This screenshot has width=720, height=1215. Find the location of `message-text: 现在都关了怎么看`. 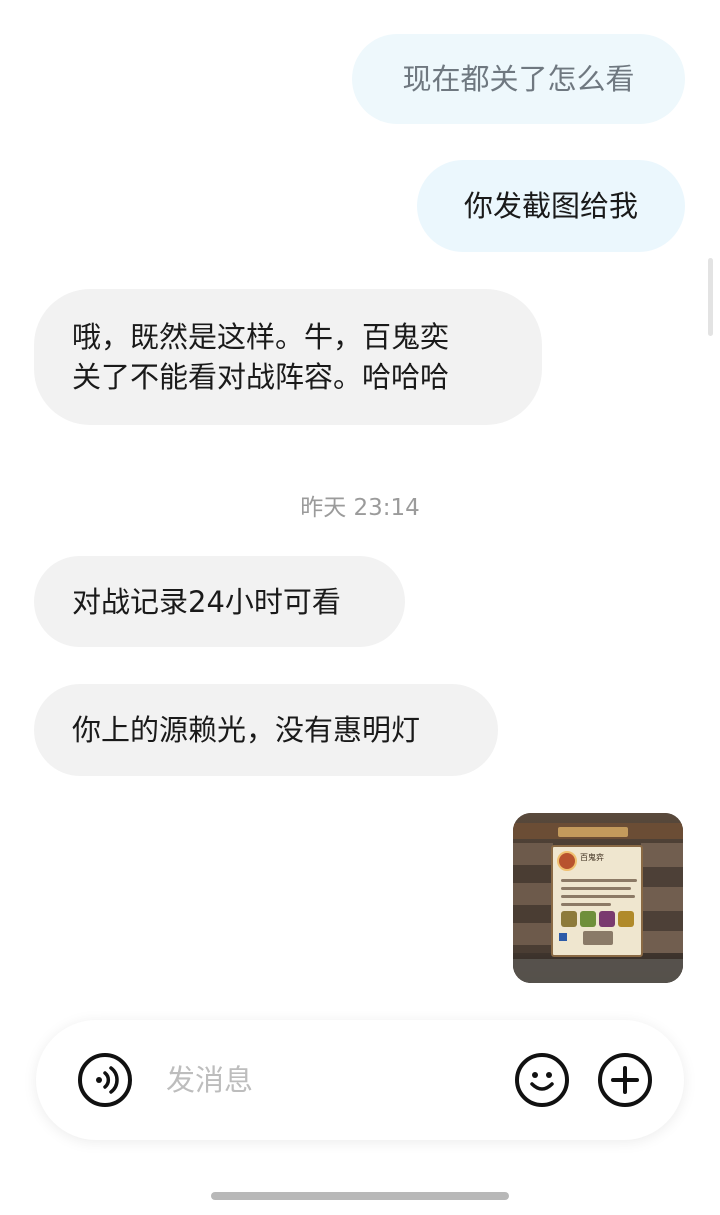

message-text: 现在都关了怎么看 is located at coordinates (518, 79).